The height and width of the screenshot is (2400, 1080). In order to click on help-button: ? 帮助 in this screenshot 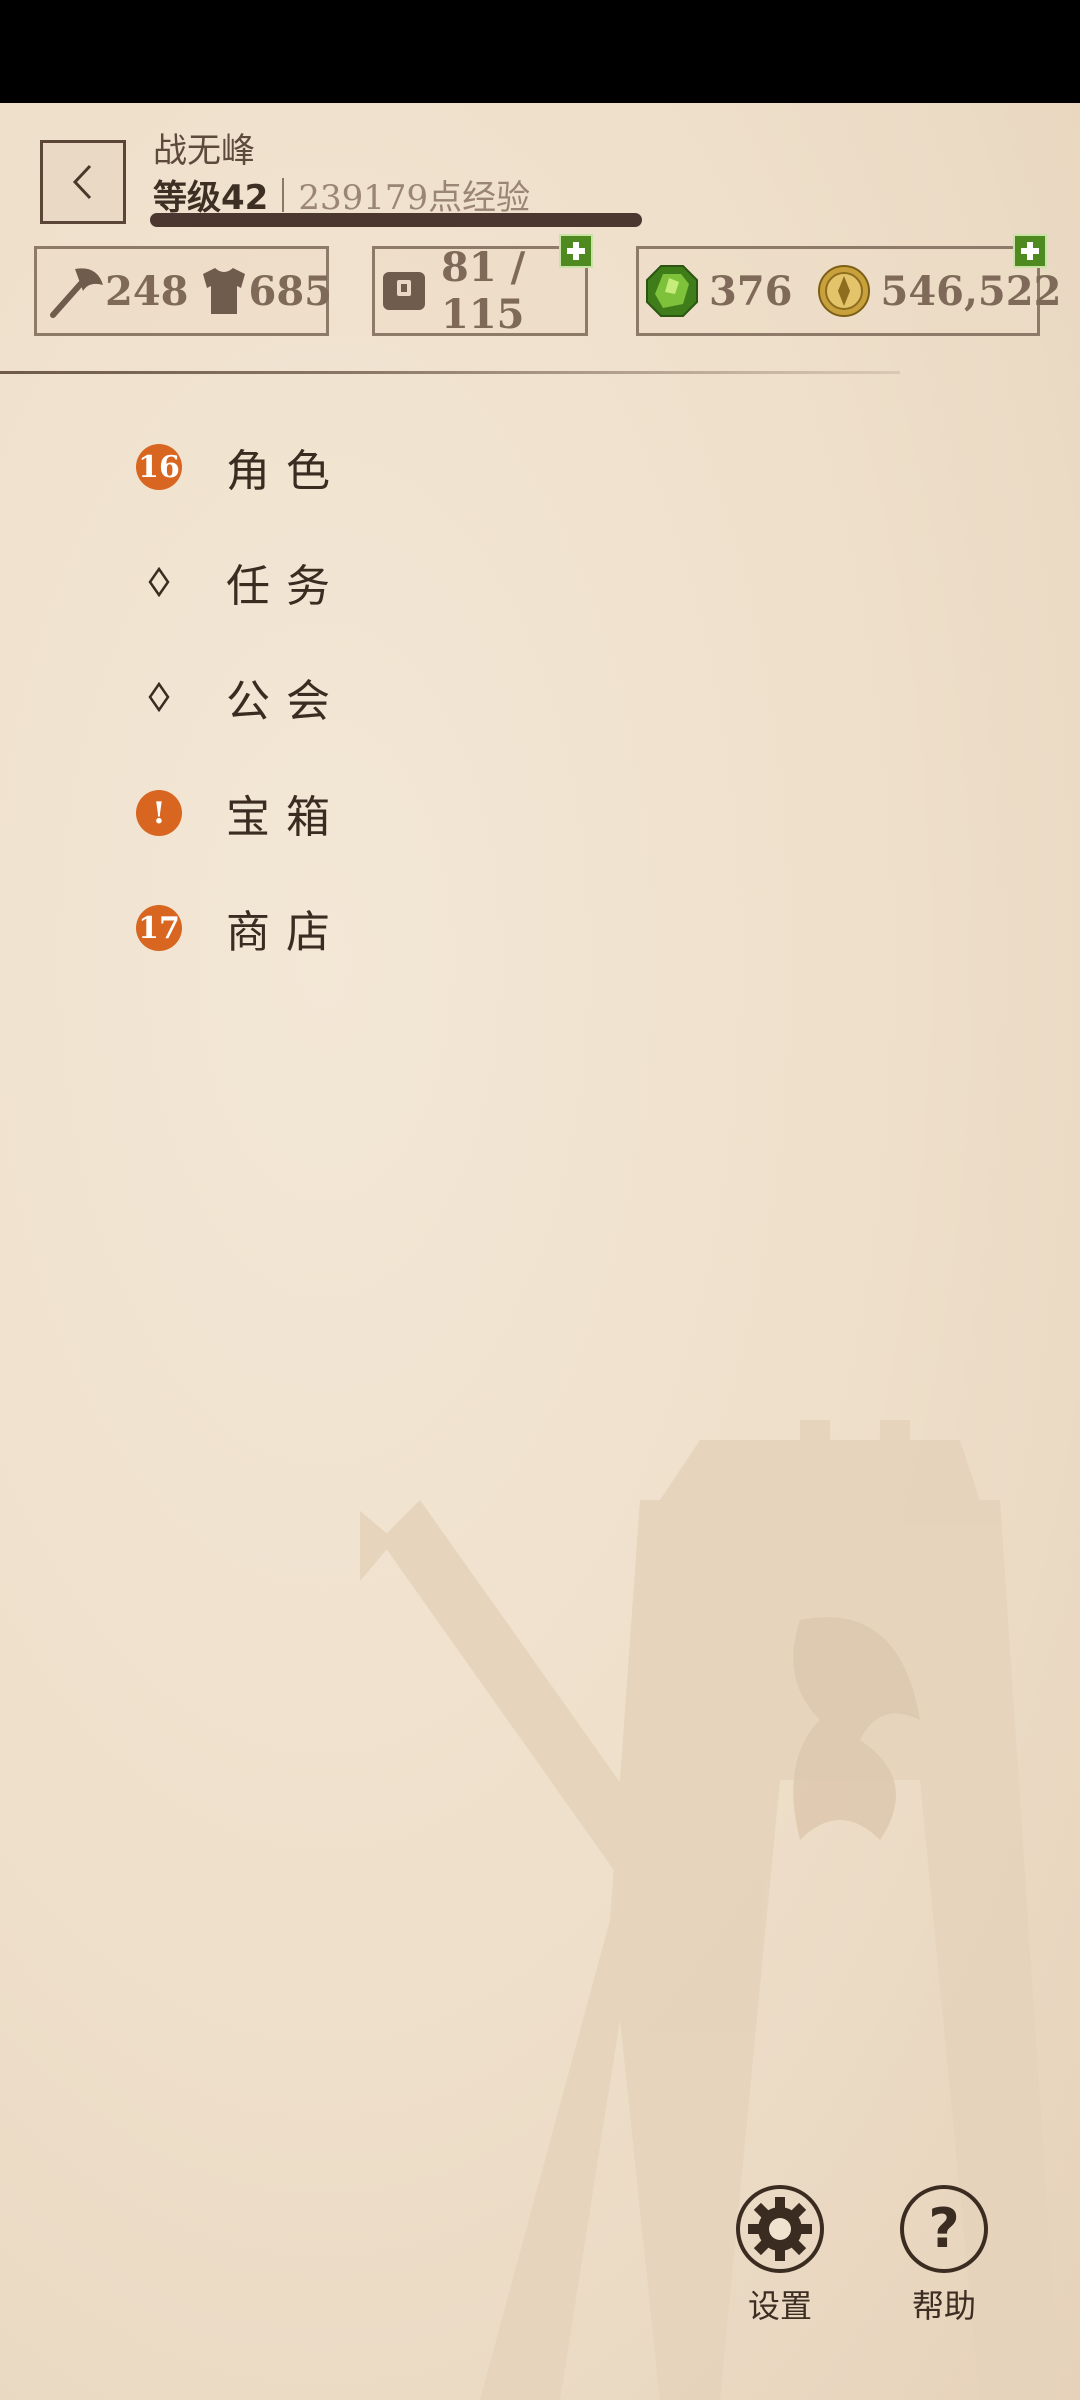, I will do `click(944, 2255)`.